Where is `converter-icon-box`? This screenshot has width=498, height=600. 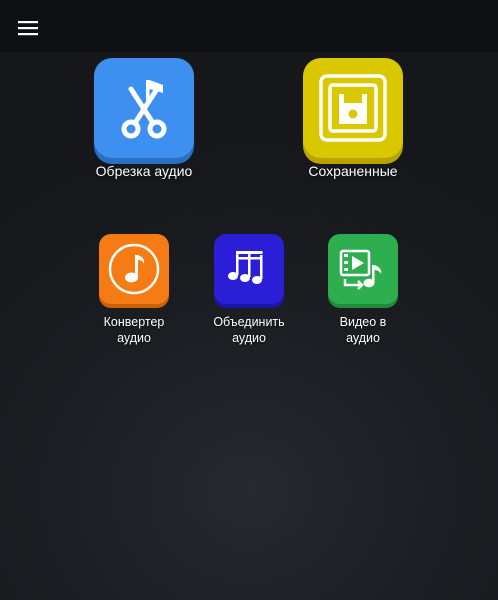 converter-icon-box is located at coordinates (134, 269).